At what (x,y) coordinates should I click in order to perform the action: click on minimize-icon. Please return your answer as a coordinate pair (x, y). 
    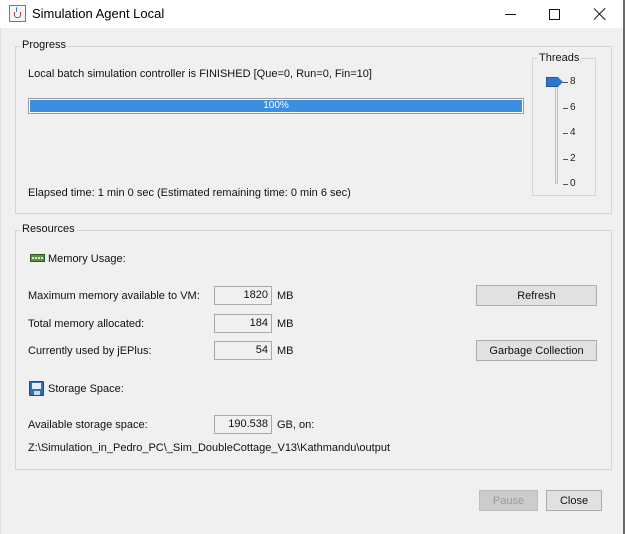
    Looking at the image, I should click on (510, 14).